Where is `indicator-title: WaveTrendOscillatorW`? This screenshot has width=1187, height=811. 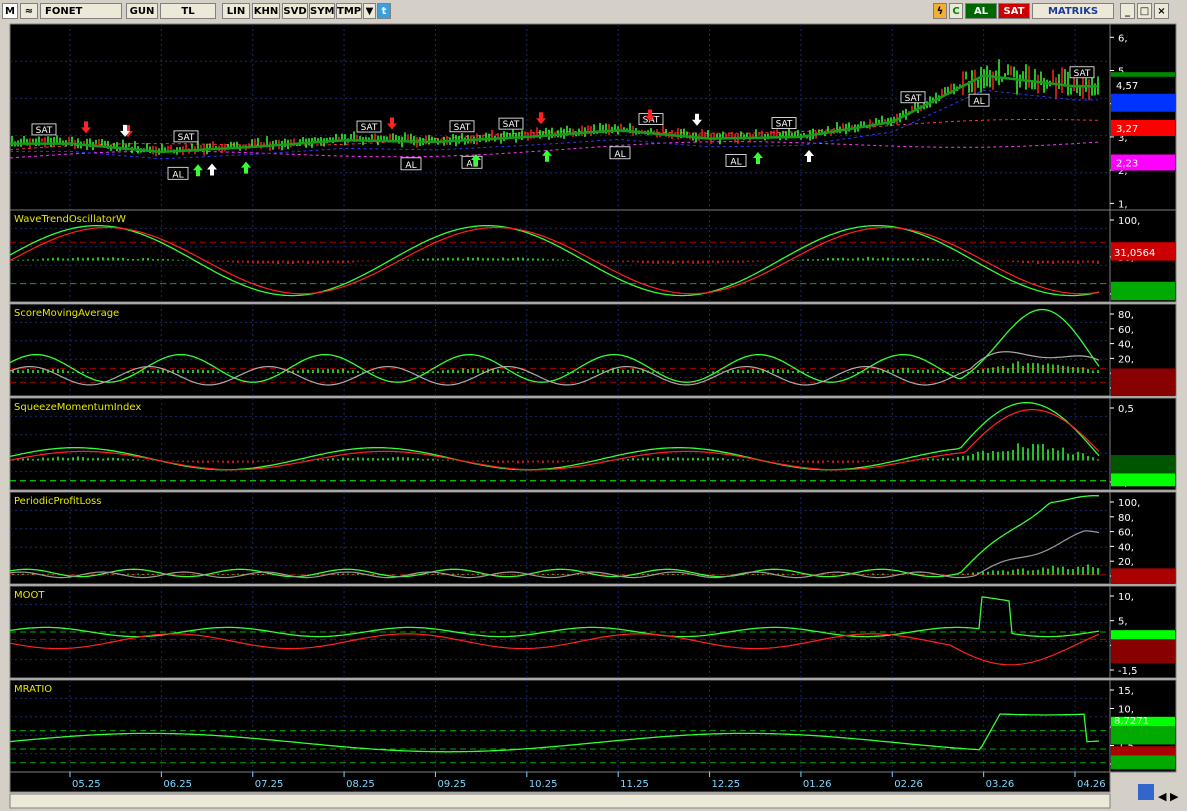
indicator-title: WaveTrendOscillatorW is located at coordinates (70, 219).